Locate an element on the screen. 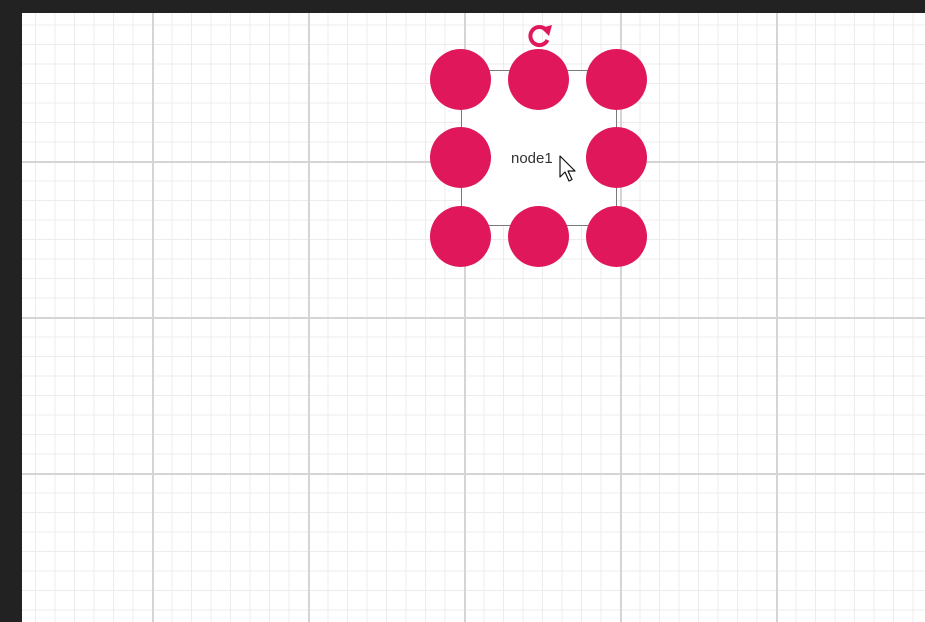 Image resolution: width=925 pixels, height=622 pixels. mouse-pointer-icon is located at coordinates (567, 168).